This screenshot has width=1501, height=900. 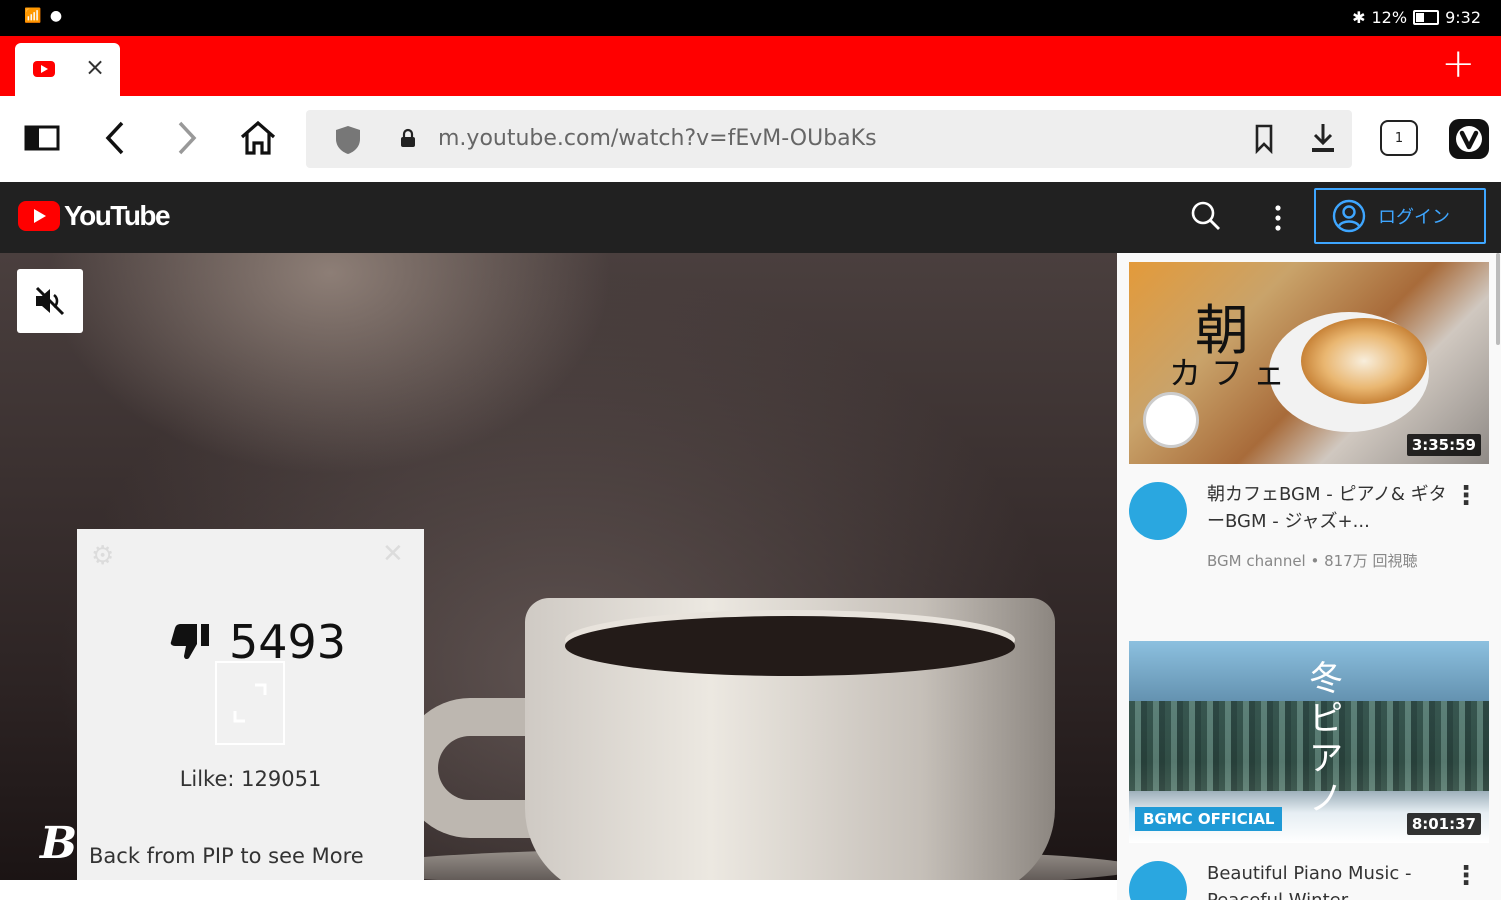 What do you see at coordinates (408, 140) in the screenshot?
I see `lock-icon` at bounding box center [408, 140].